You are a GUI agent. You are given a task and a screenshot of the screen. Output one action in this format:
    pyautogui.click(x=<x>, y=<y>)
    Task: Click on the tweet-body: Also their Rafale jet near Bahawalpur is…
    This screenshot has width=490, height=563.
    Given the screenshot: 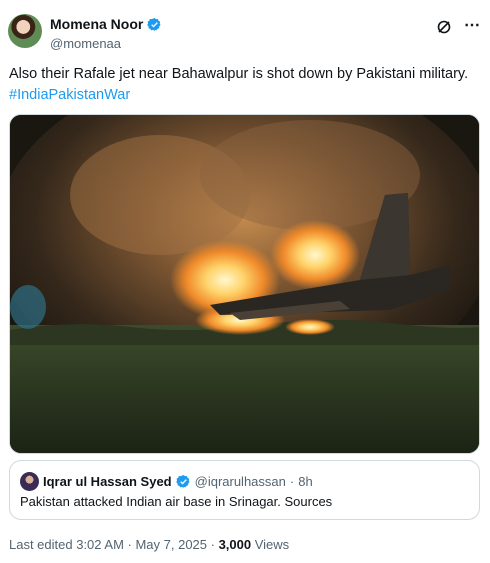 What is the action you would take?
    pyautogui.click(x=239, y=74)
    